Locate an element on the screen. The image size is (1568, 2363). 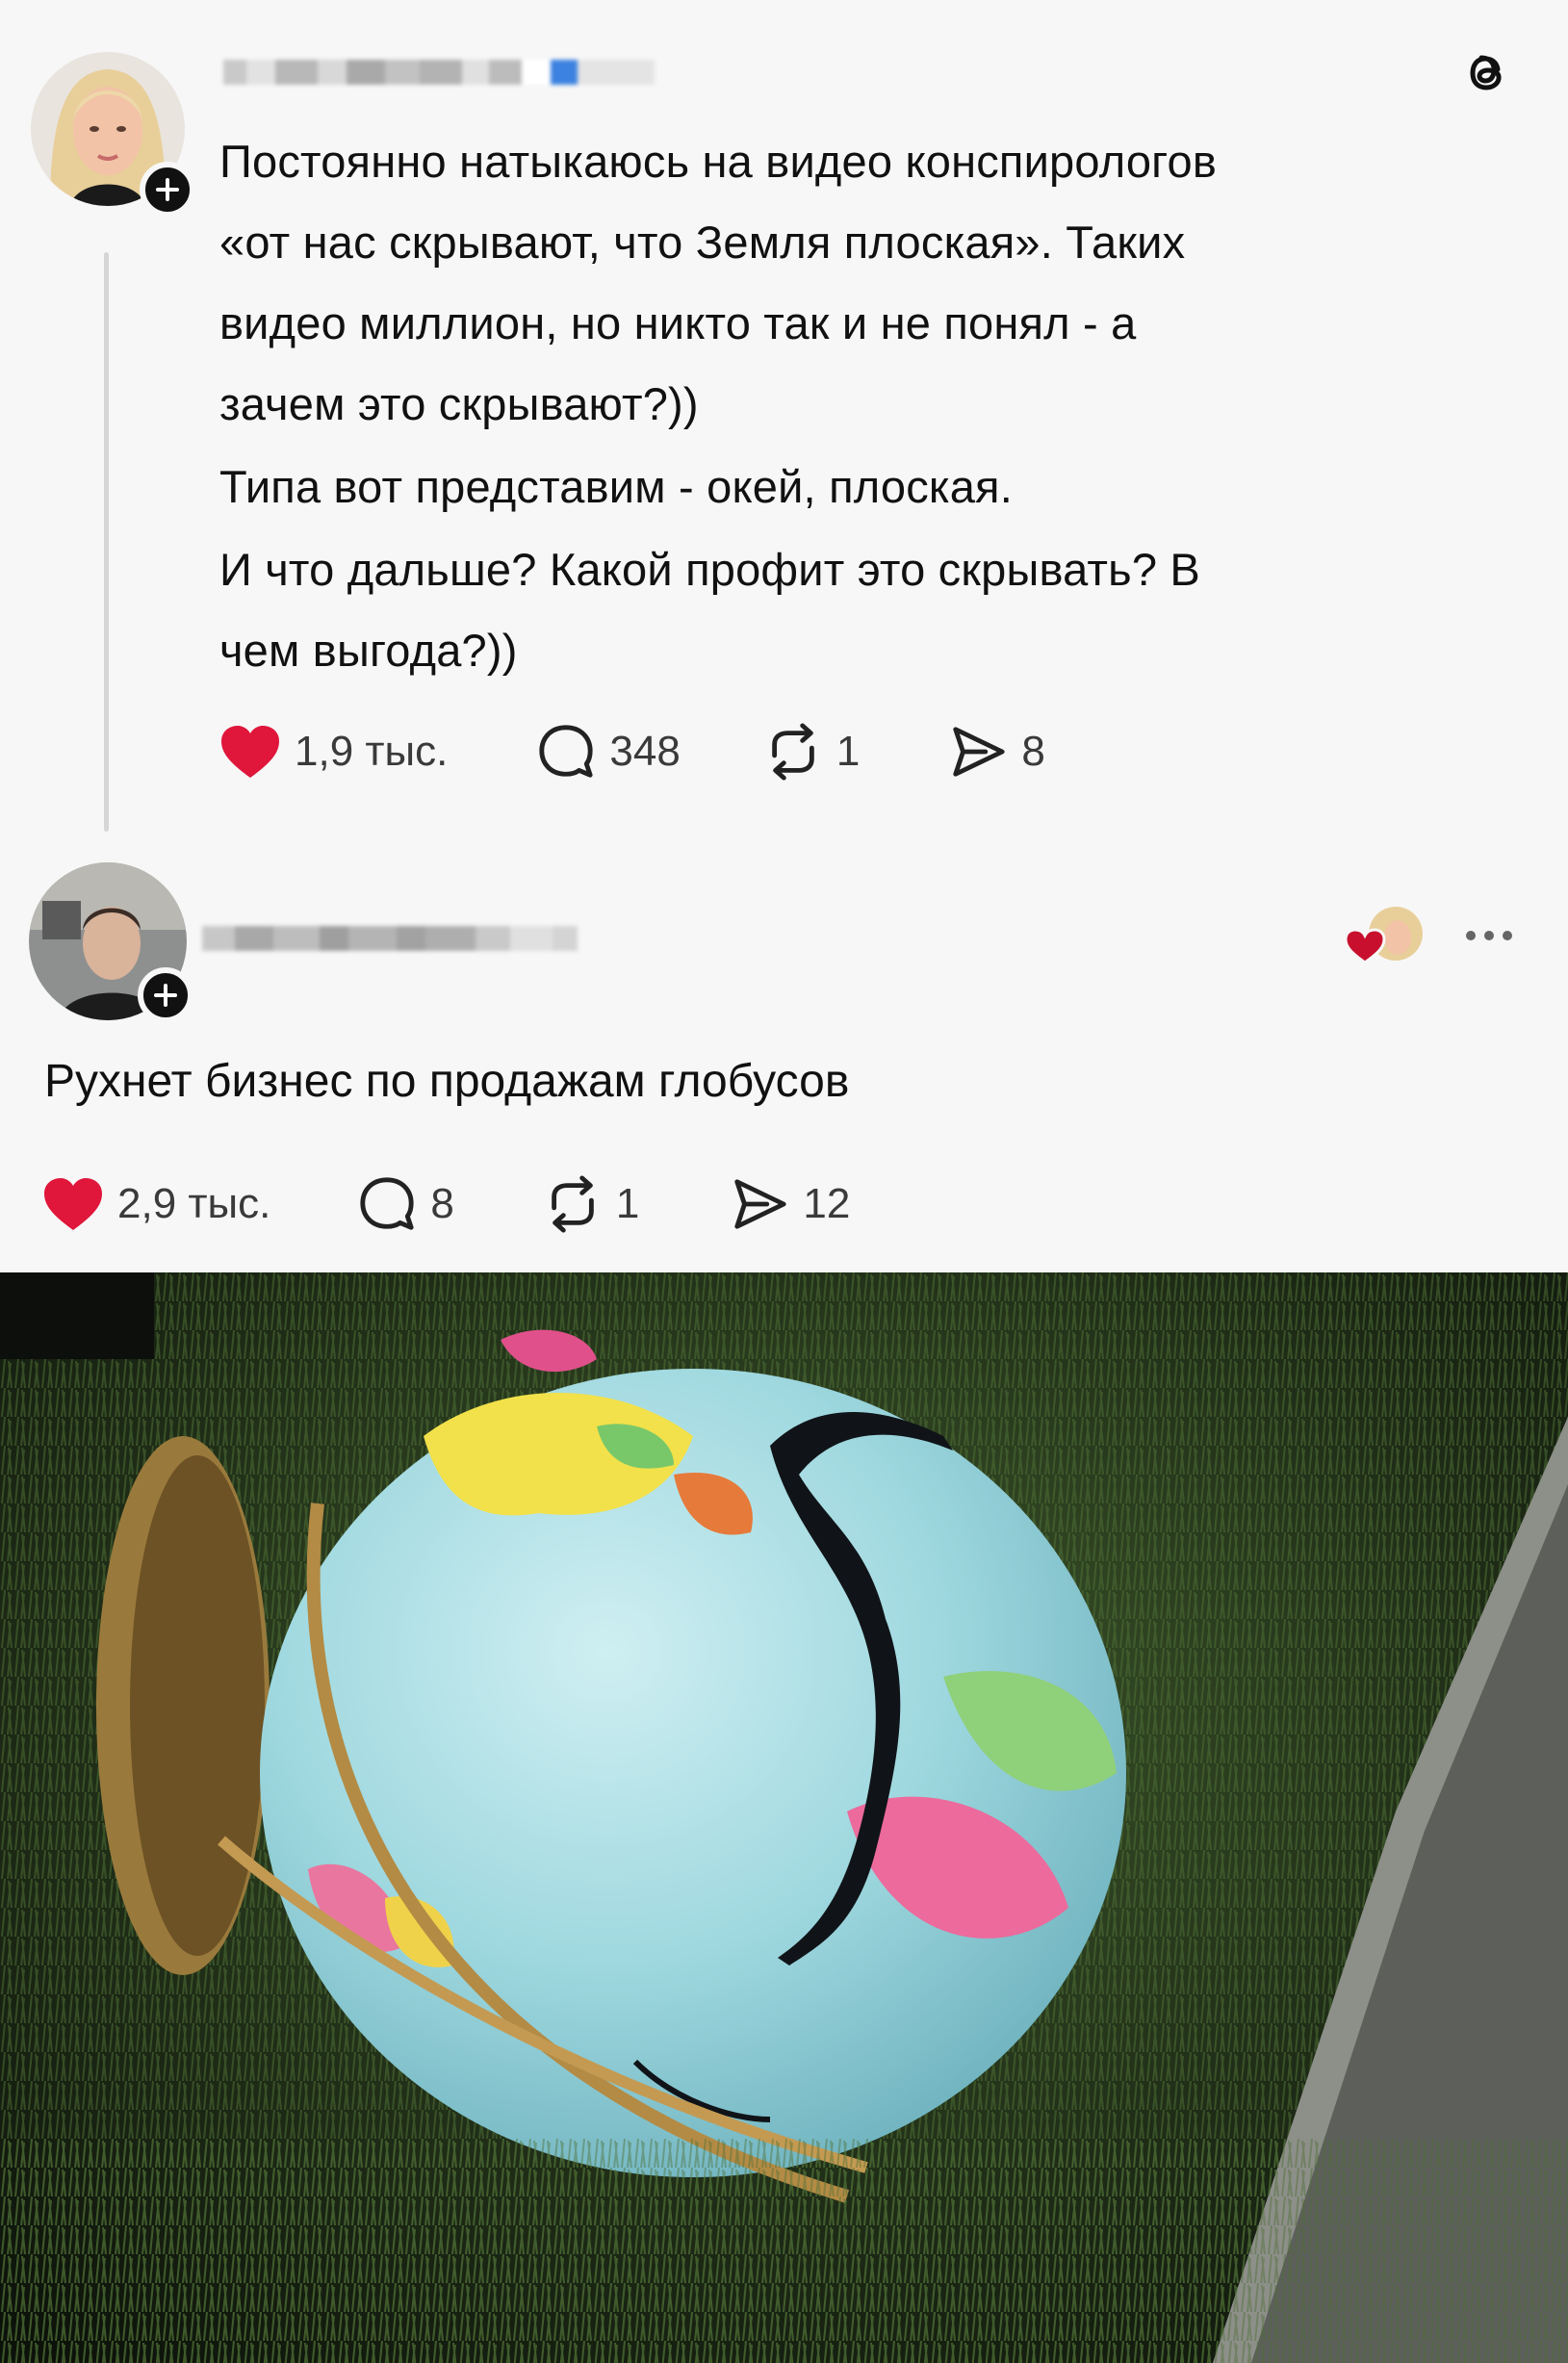
reply-action-bar: 2,9 тыс. 8 1 12 is located at coordinates (446, 1204).